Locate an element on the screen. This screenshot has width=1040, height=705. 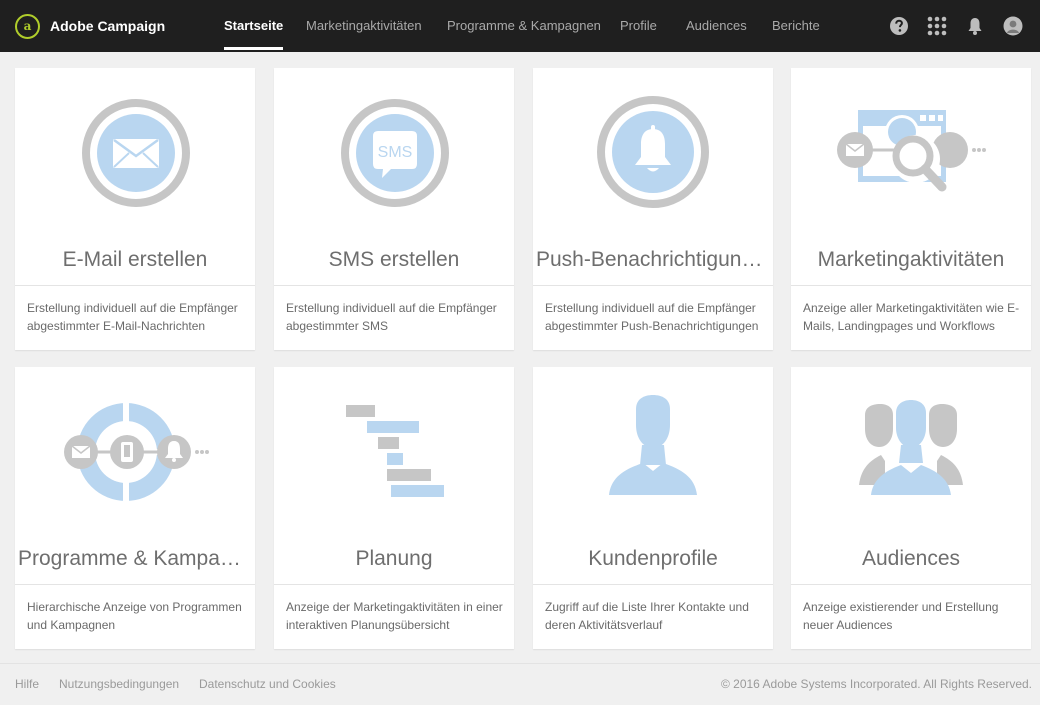
card-title: Marketingaktivitäten is located at coordinates (911, 259).